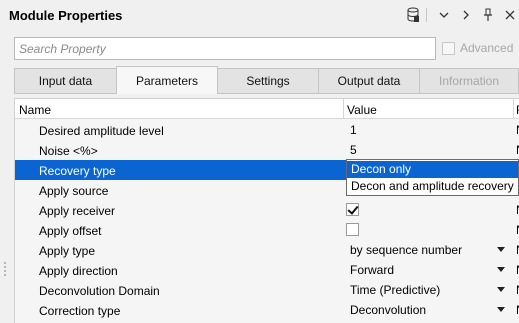 Image resolution: width=519 pixels, height=323 pixels. I want to click on column-header-name: Name, so click(35, 110).